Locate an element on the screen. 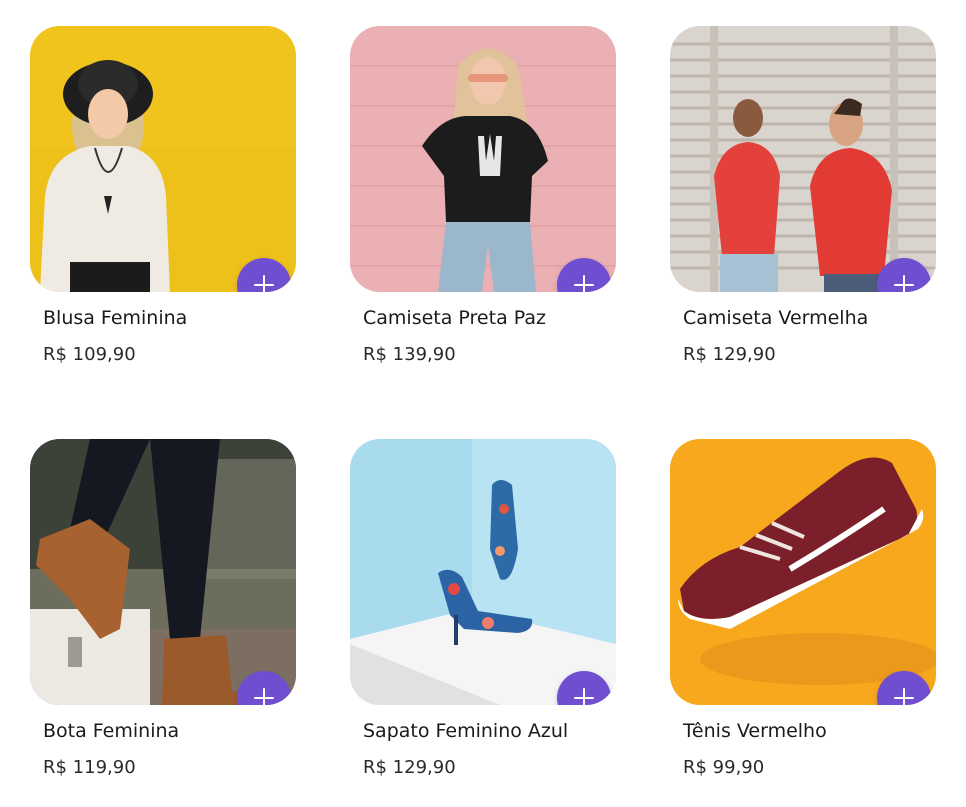  product-name: Blusa Feminina is located at coordinates (115, 318).